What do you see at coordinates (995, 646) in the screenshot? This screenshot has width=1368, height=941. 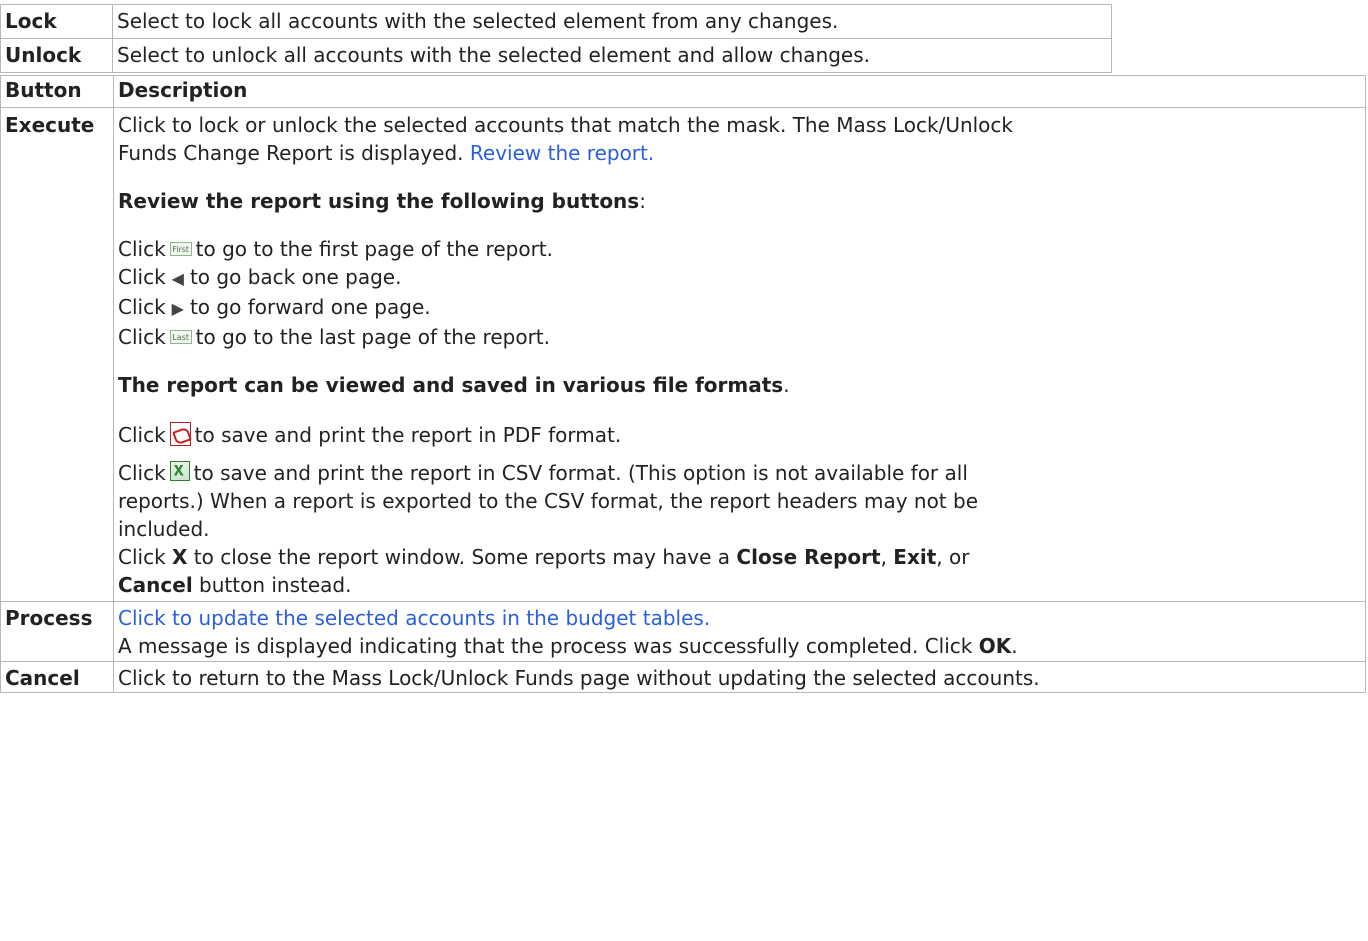 I see `ok-label: OK` at bounding box center [995, 646].